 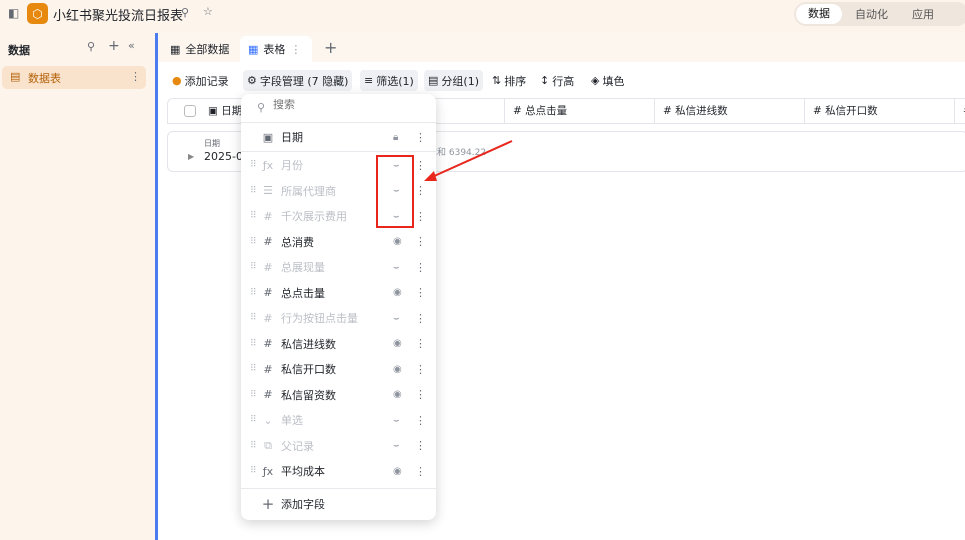 I want to click on annotation-arrow, so click(x=468, y=160).